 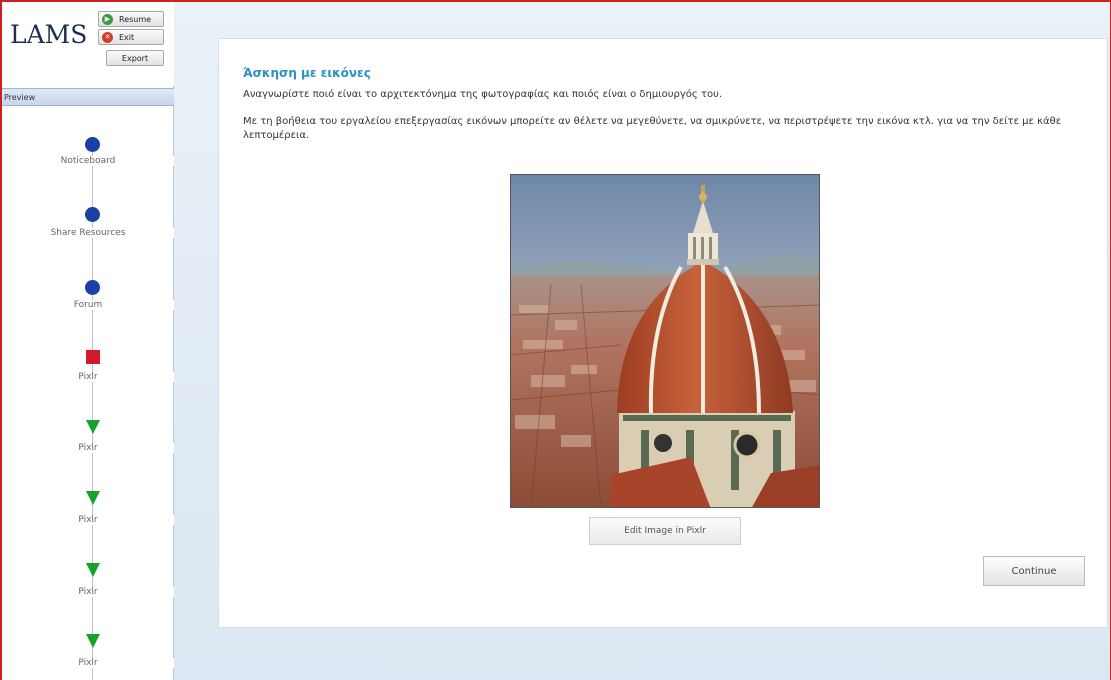 What do you see at coordinates (1034, 571) in the screenshot?
I see `continue-button: Continue` at bounding box center [1034, 571].